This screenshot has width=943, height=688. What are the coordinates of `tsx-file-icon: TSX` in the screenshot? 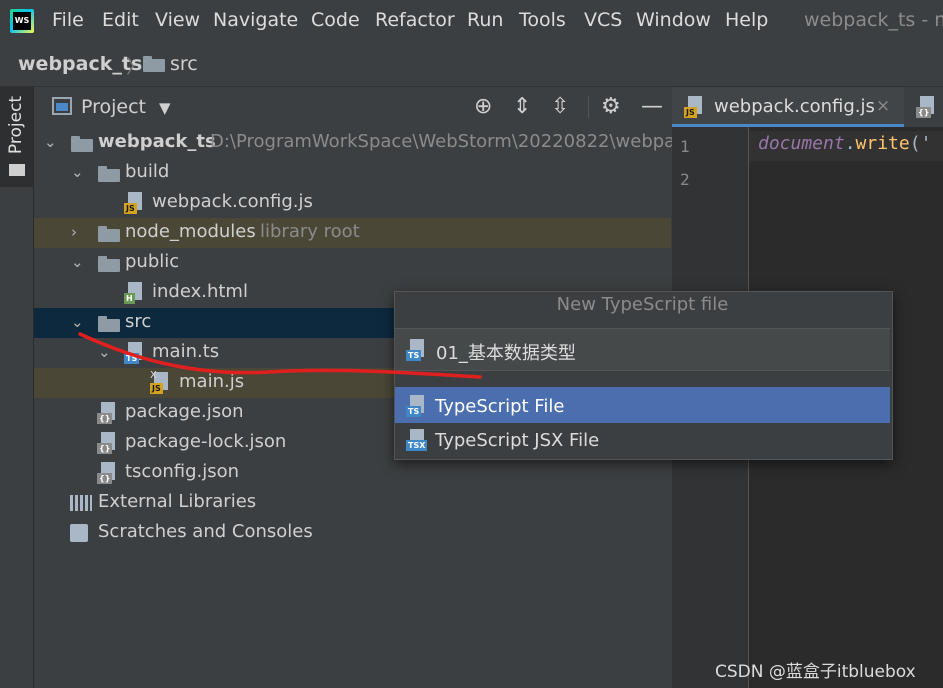 It's located at (417, 440).